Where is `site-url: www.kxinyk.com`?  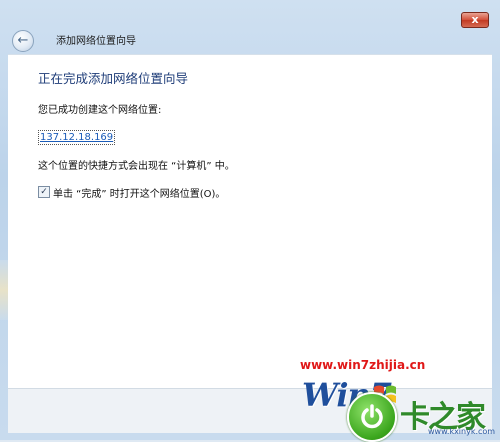 site-url: www.kxinyk.com is located at coordinates (462, 431).